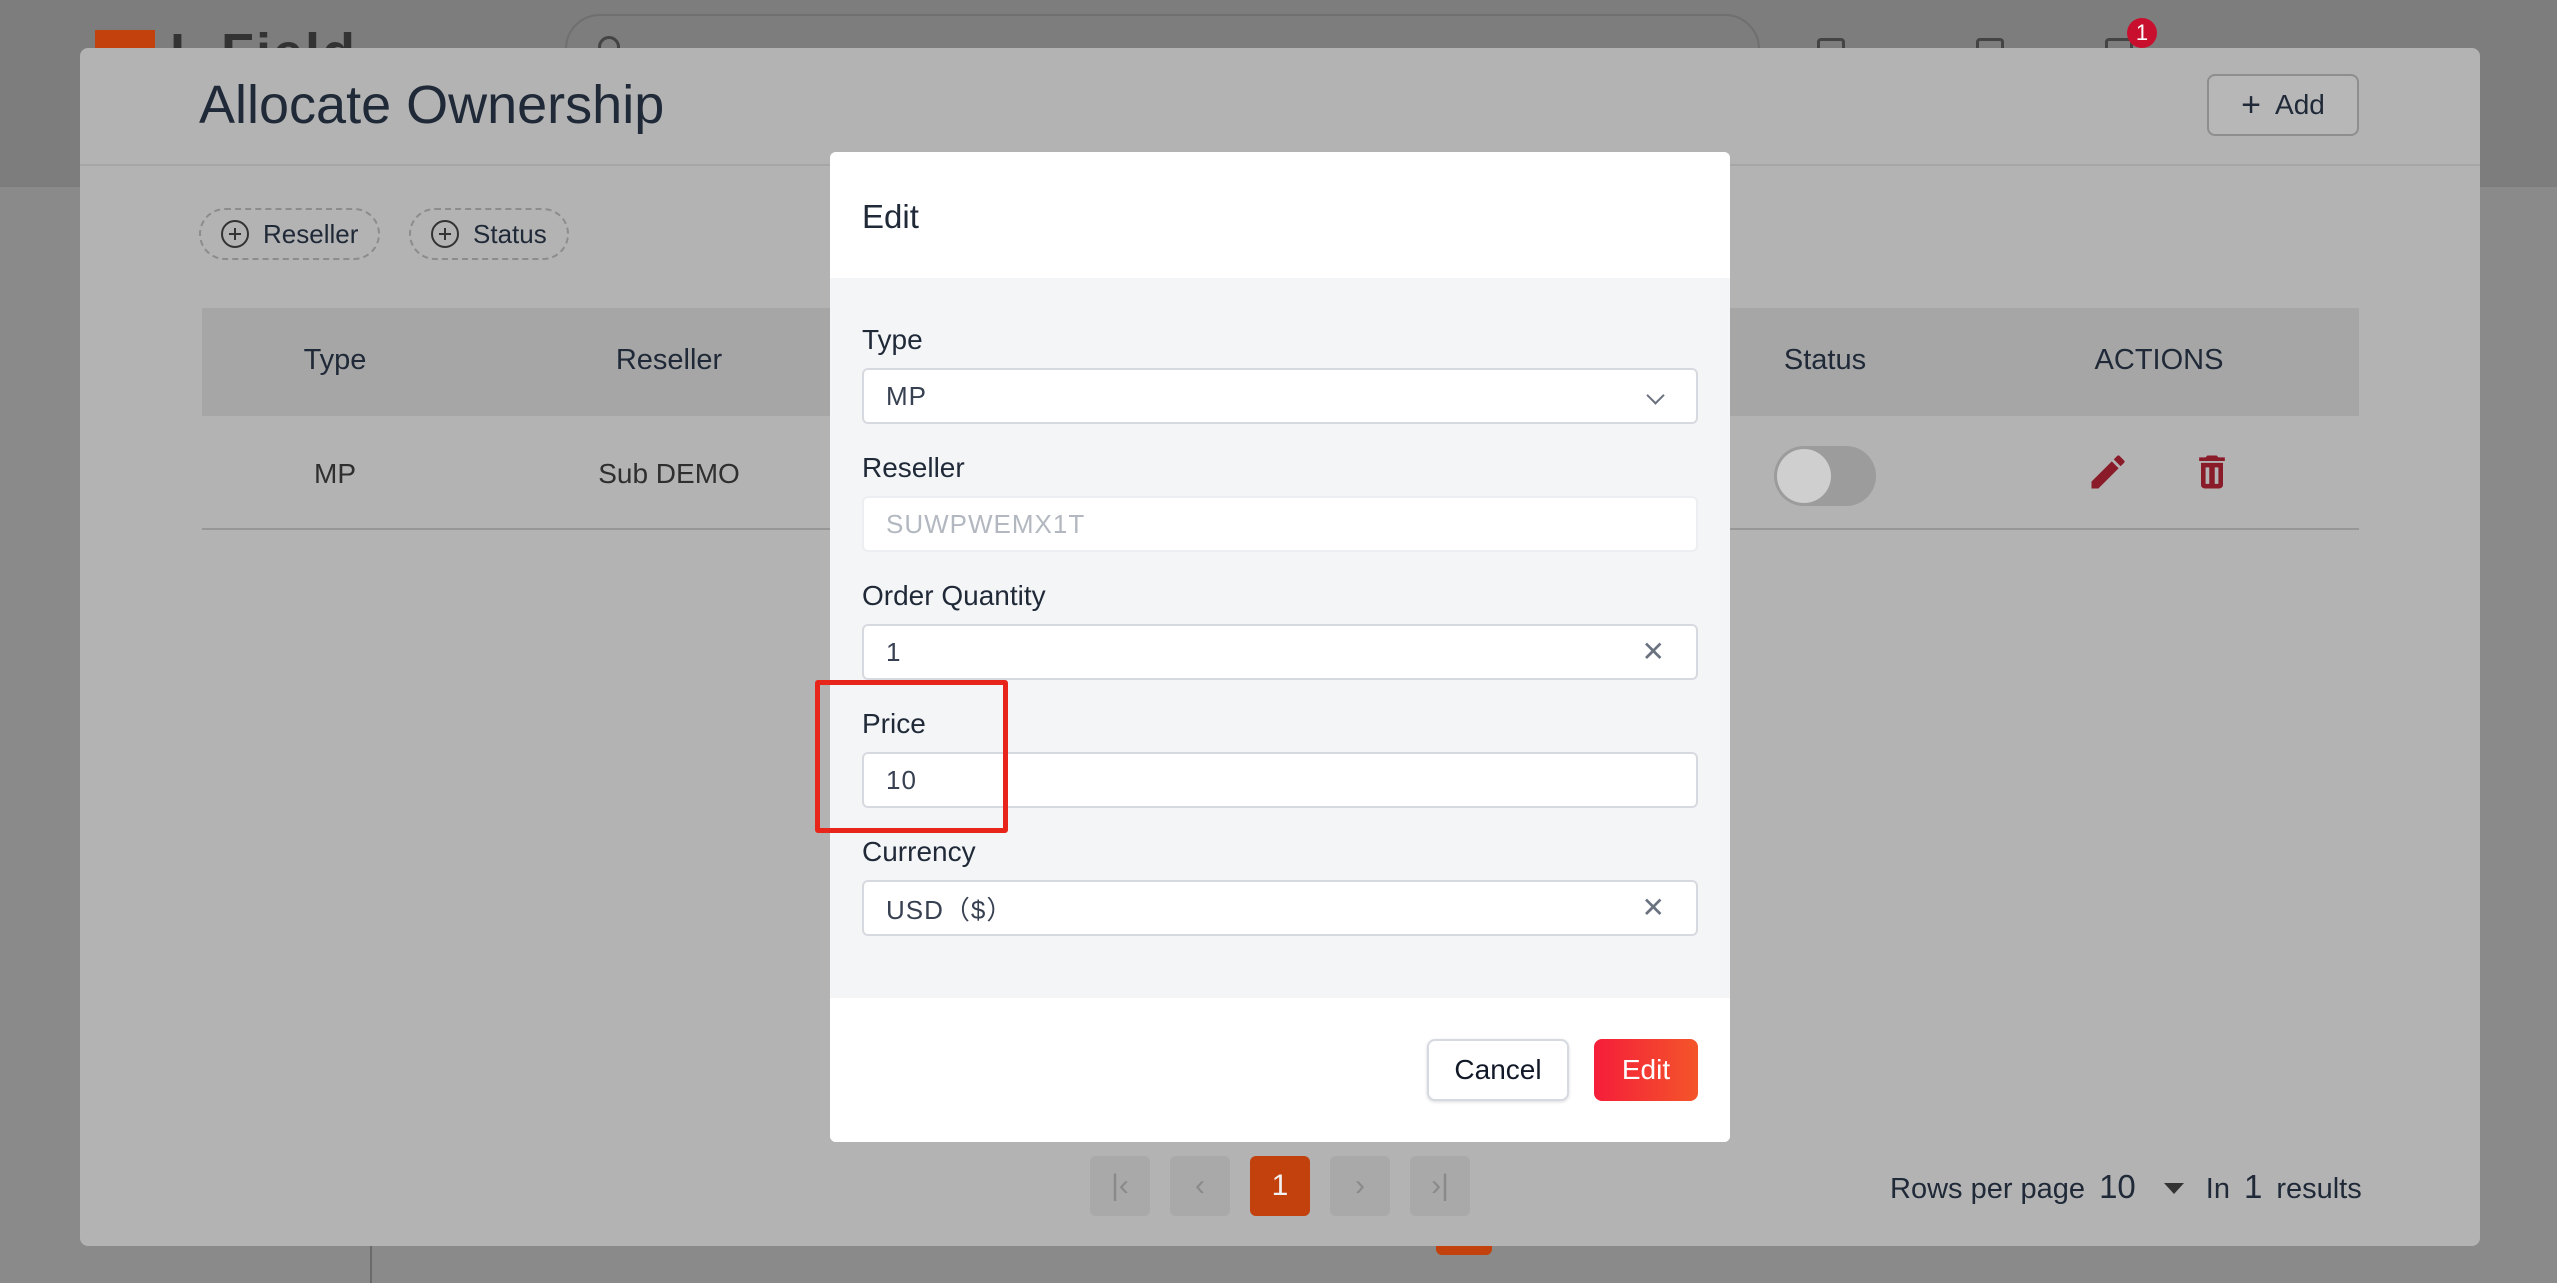 The height and width of the screenshot is (1283, 2557). Describe the element at coordinates (2253, 1186) in the screenshot. I see `total-count: 1` at that location.